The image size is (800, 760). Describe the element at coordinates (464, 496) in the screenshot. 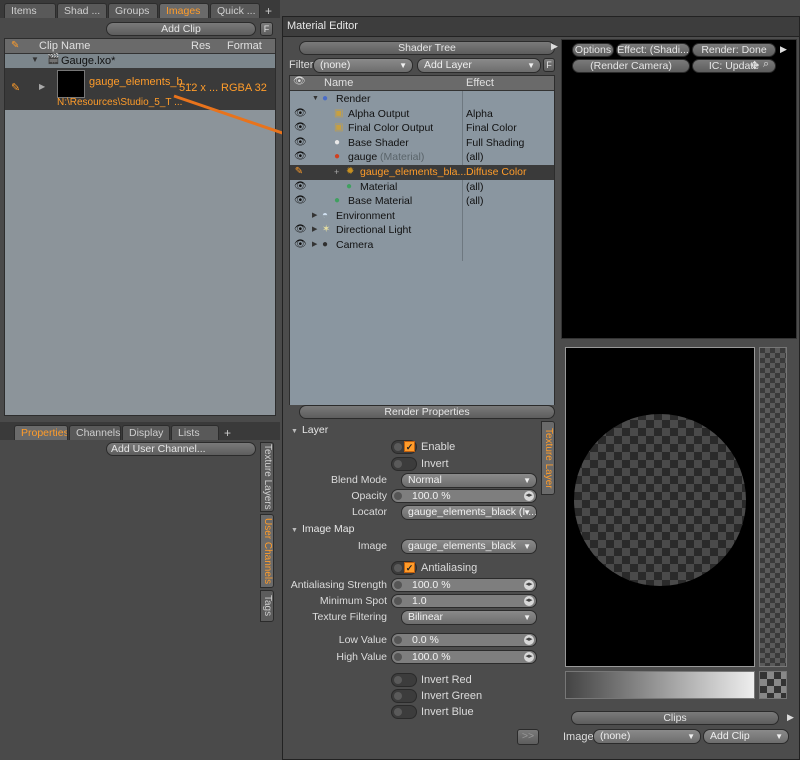

I see `opacity-field: 100.0 % ◂▸` at that location.